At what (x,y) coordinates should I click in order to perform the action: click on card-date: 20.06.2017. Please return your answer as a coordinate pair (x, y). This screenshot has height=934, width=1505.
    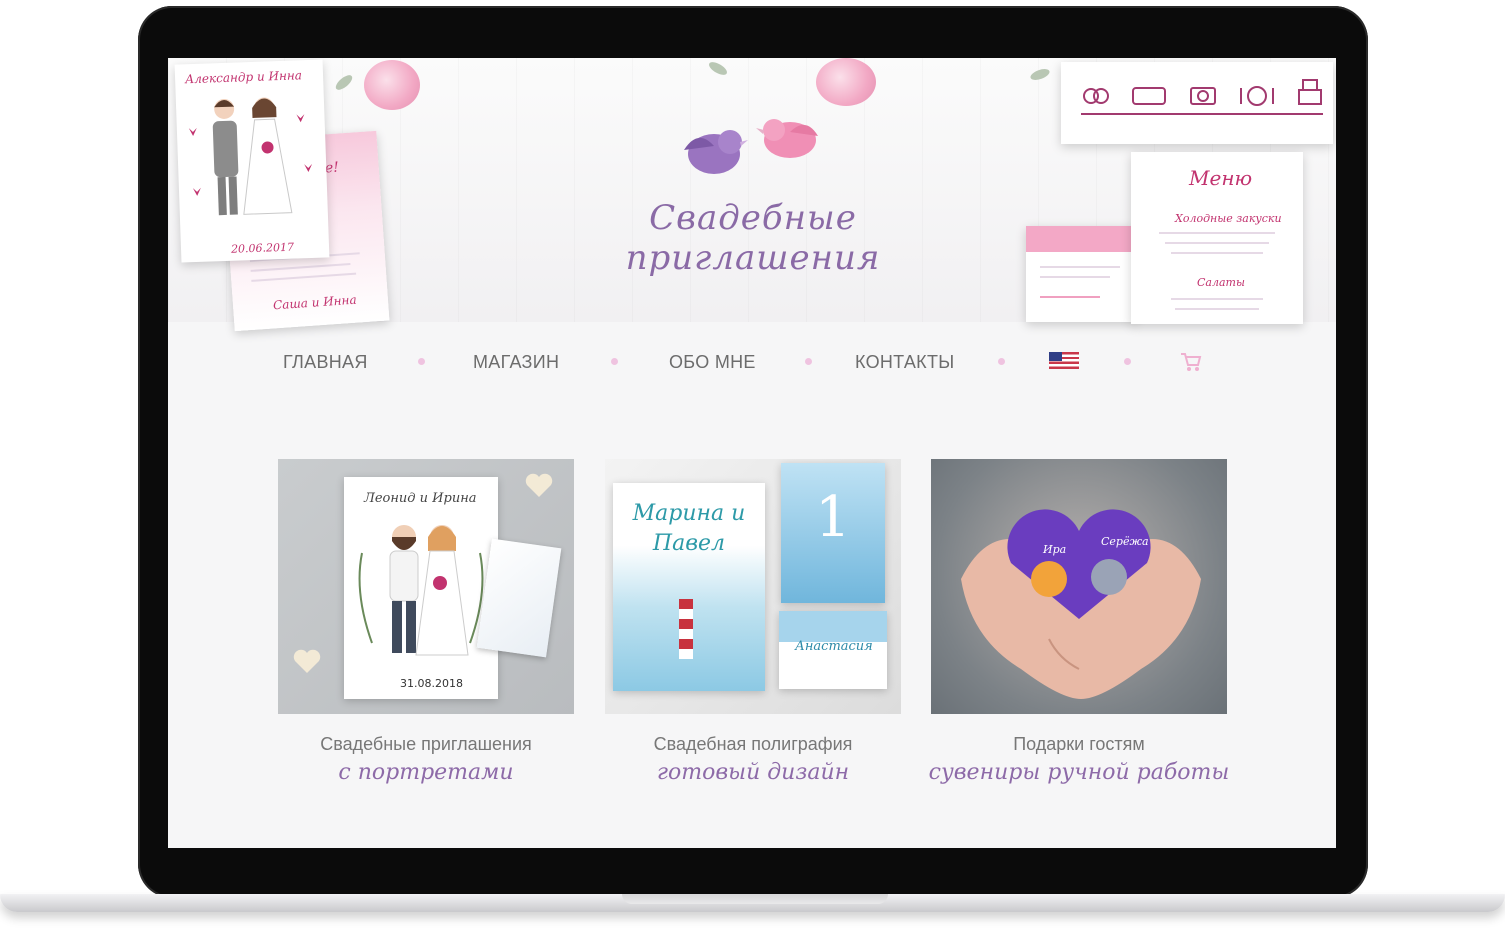
    Looking at the image, I should click on (262, 248).